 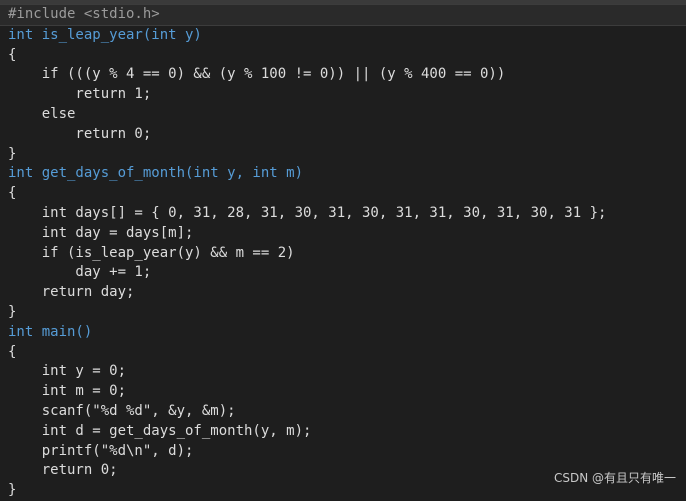 I want to click on csdn-watermark: CSDN @有且只有唯一, so click(x=614, y=477).